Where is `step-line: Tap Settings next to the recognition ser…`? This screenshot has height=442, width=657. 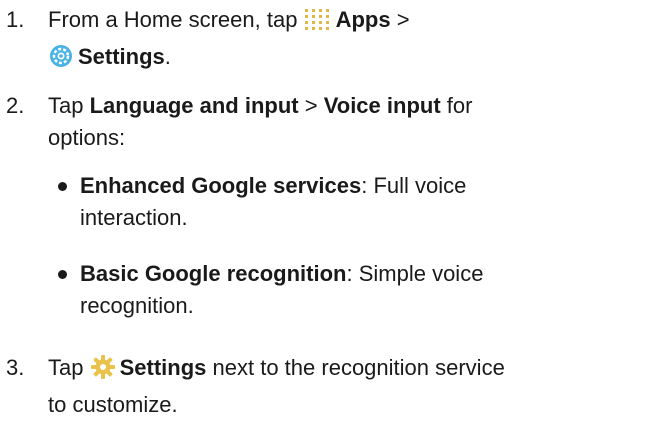 step-line: Tap Settings next to the recognition ser… is located at coordinates (348, 370).